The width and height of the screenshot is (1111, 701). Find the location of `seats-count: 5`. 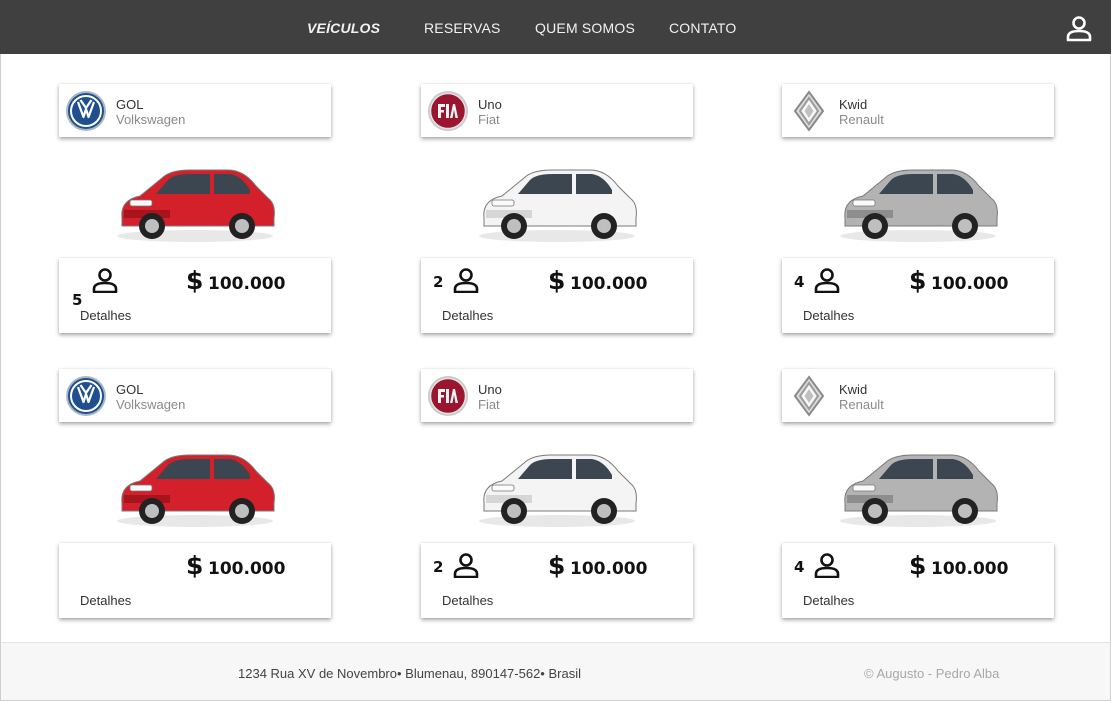

seats-count: 5 is located at coordinates (77, 300).